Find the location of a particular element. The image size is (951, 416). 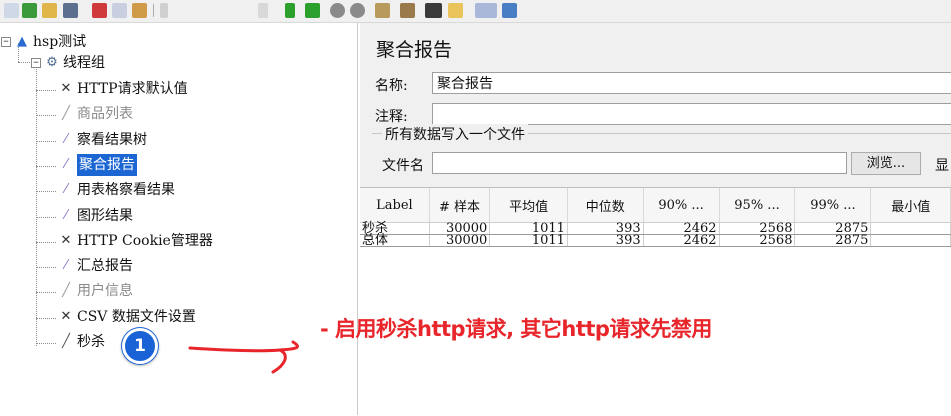

tree-node-label: 察看结果树 is located at coordinates (112, 139).